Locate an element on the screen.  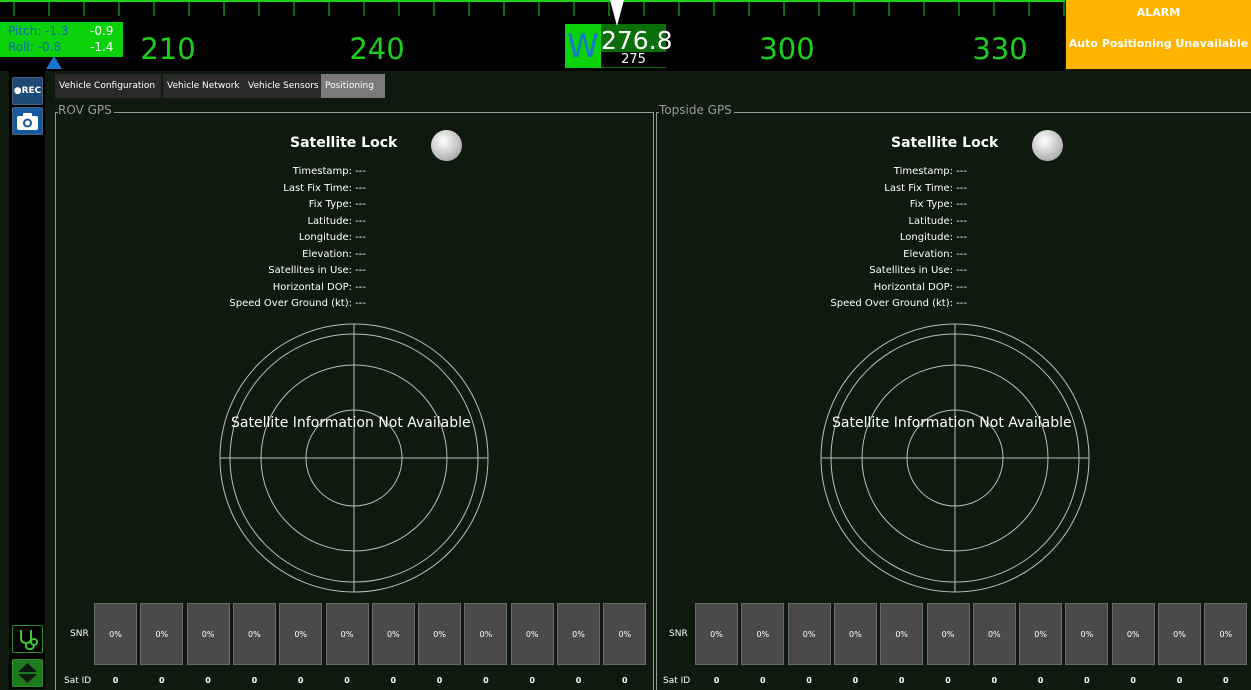
gps-info-row: Fix Type: --- is located at coordinates (337, 204).